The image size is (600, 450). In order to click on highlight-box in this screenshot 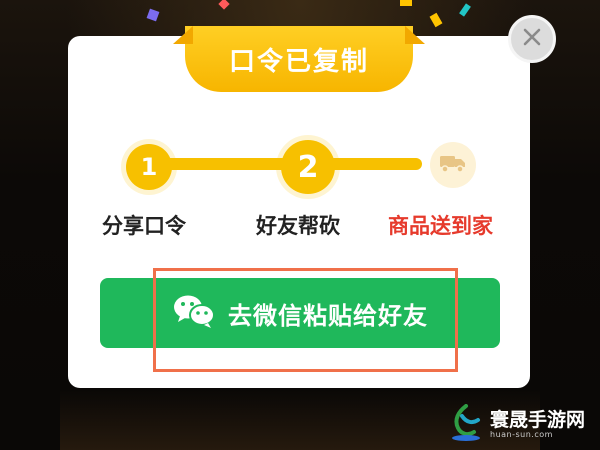, I will do `click(305, 320)`.